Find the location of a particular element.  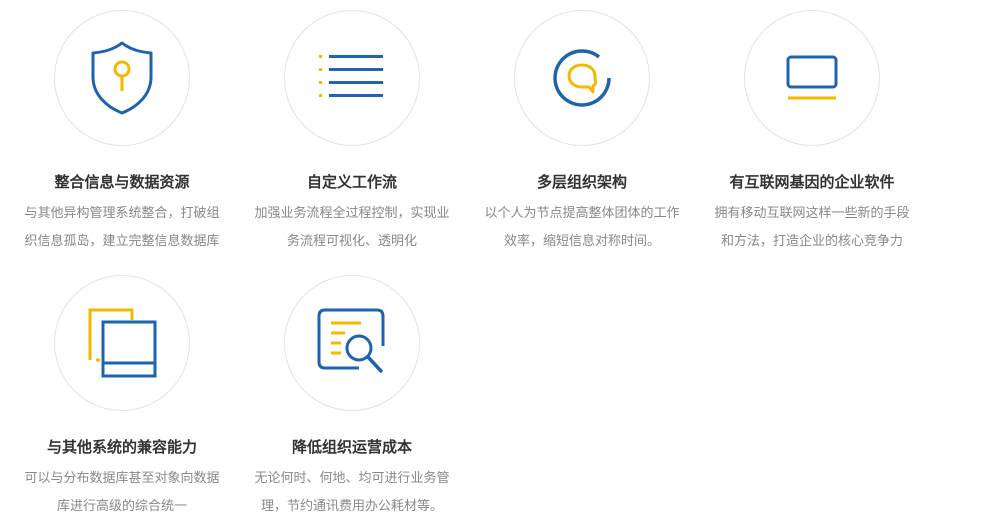

feature-description-line: 织信息孤岛，建立完整信息数据库 is located at coordinates (122, 241).